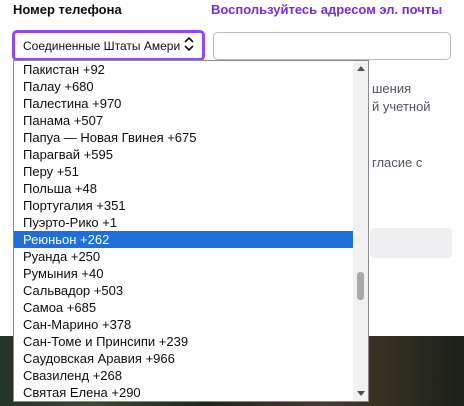 This screenshot has height=406, width=464. I want to click on triangle-up-icon, so click(360, 68).